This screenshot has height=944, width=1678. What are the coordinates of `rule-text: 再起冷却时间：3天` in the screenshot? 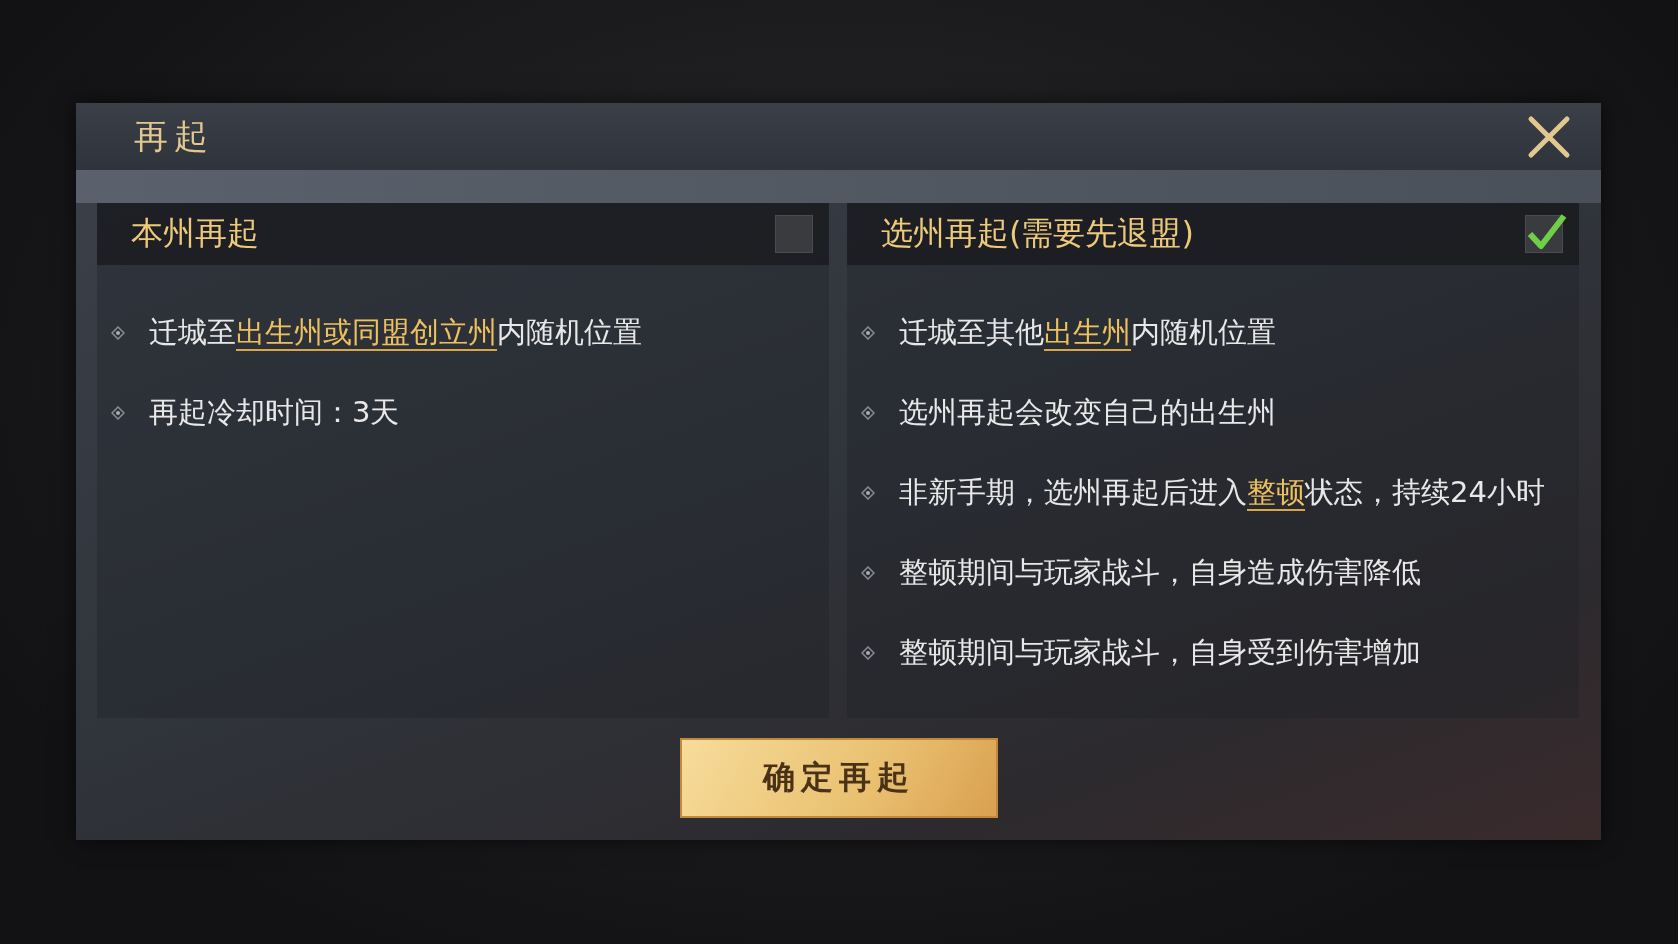 It's located at (274, 412).